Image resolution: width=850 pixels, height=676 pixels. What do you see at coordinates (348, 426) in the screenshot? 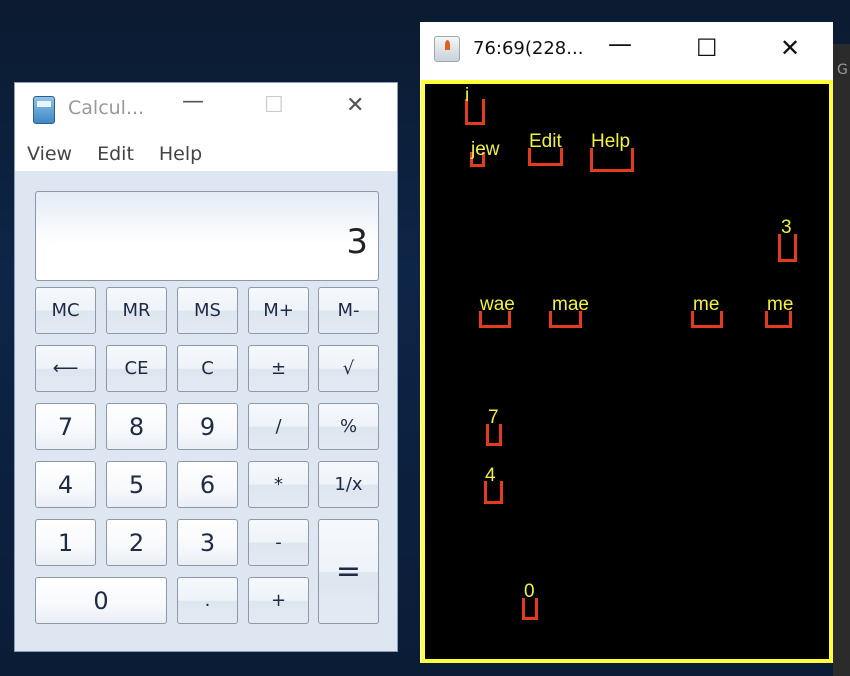
I see `key-button: %` at bounding box center [348, 426].